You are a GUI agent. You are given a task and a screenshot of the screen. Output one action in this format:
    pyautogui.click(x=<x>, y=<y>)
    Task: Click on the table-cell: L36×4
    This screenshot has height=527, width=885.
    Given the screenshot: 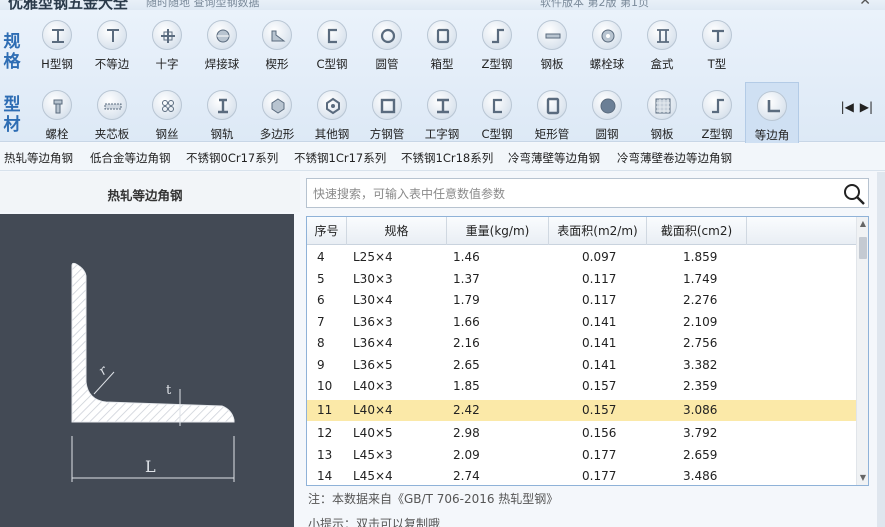 What is the action you would take?
    pyautogui.click(x=373, y=343)
    